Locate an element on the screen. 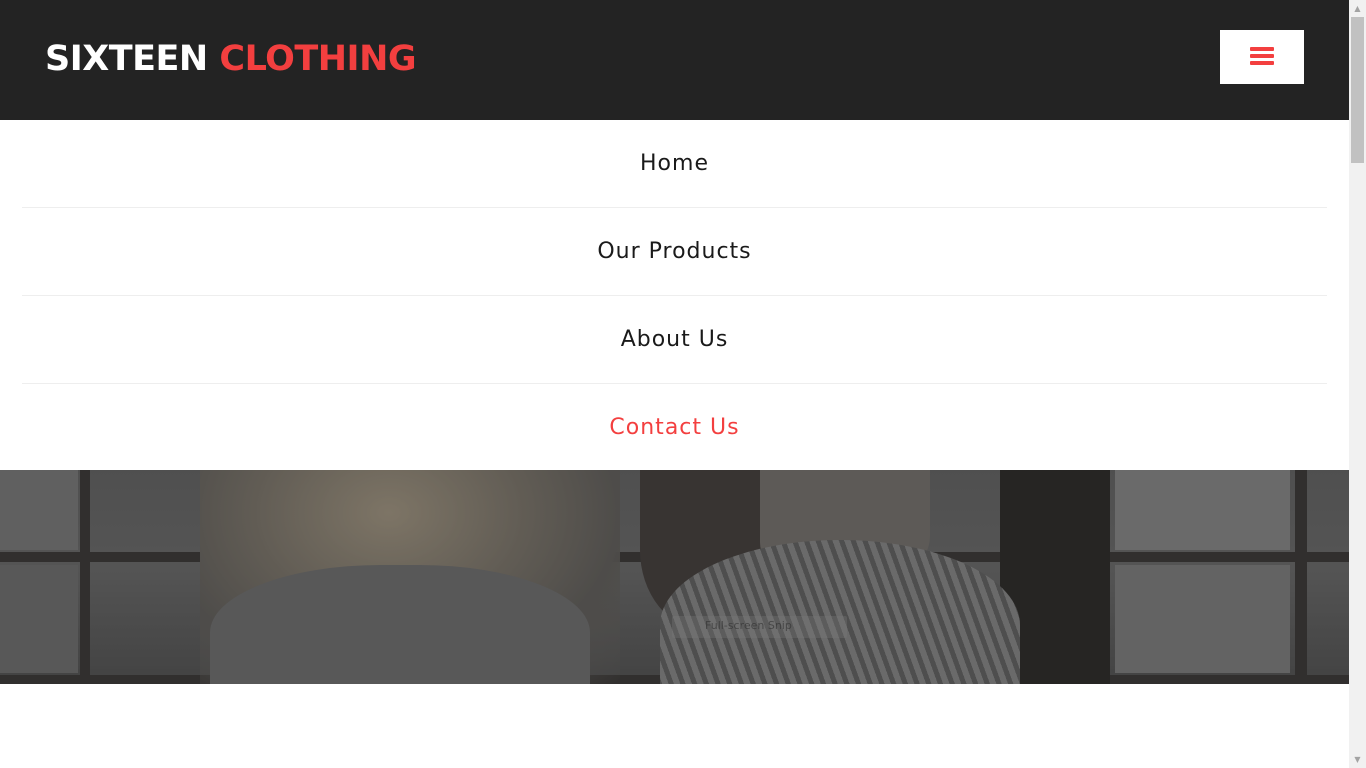 This screenshot has height=768, width=1366. nav-link-our-products: Our Products is located at coordinates (674, 251).